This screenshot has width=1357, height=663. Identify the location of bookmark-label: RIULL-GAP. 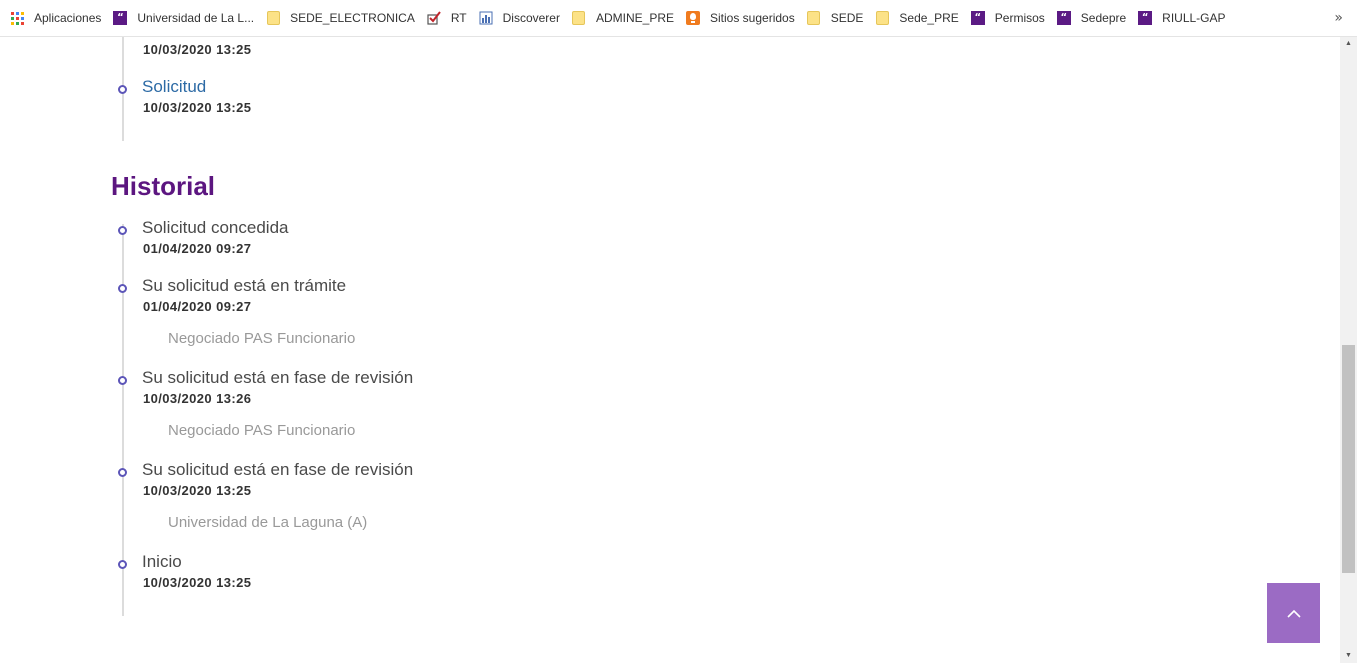
(1194, 18).